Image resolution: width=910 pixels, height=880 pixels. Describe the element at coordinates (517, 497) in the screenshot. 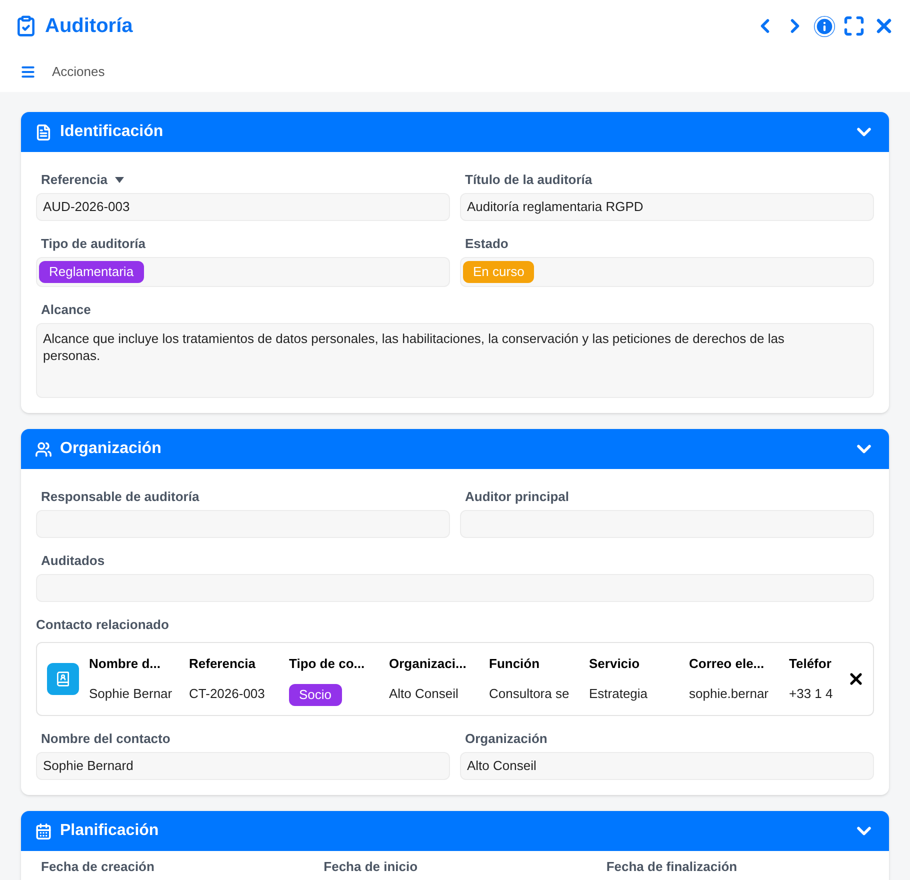

I see `field-label: Auditor principal` at that location.